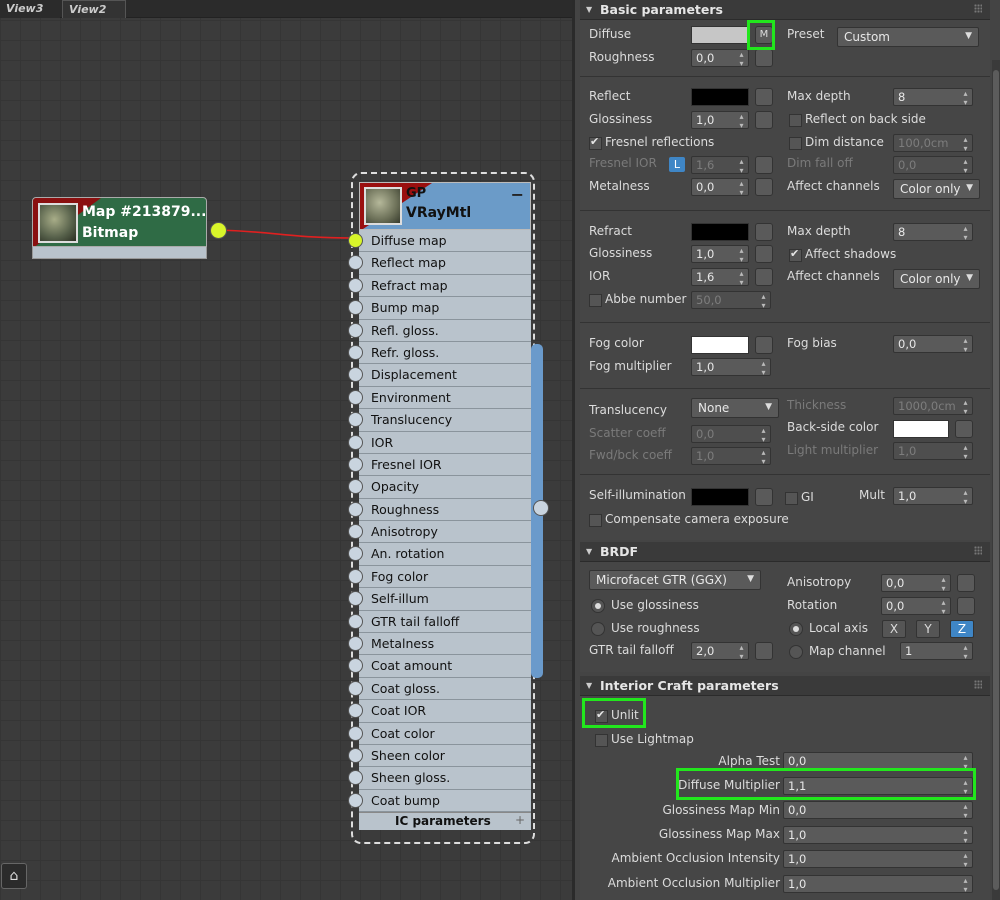  Describe the element at coordinates (731, 300) in the screenshot. I see `abbe-number-spinner: 50,0` at that location.